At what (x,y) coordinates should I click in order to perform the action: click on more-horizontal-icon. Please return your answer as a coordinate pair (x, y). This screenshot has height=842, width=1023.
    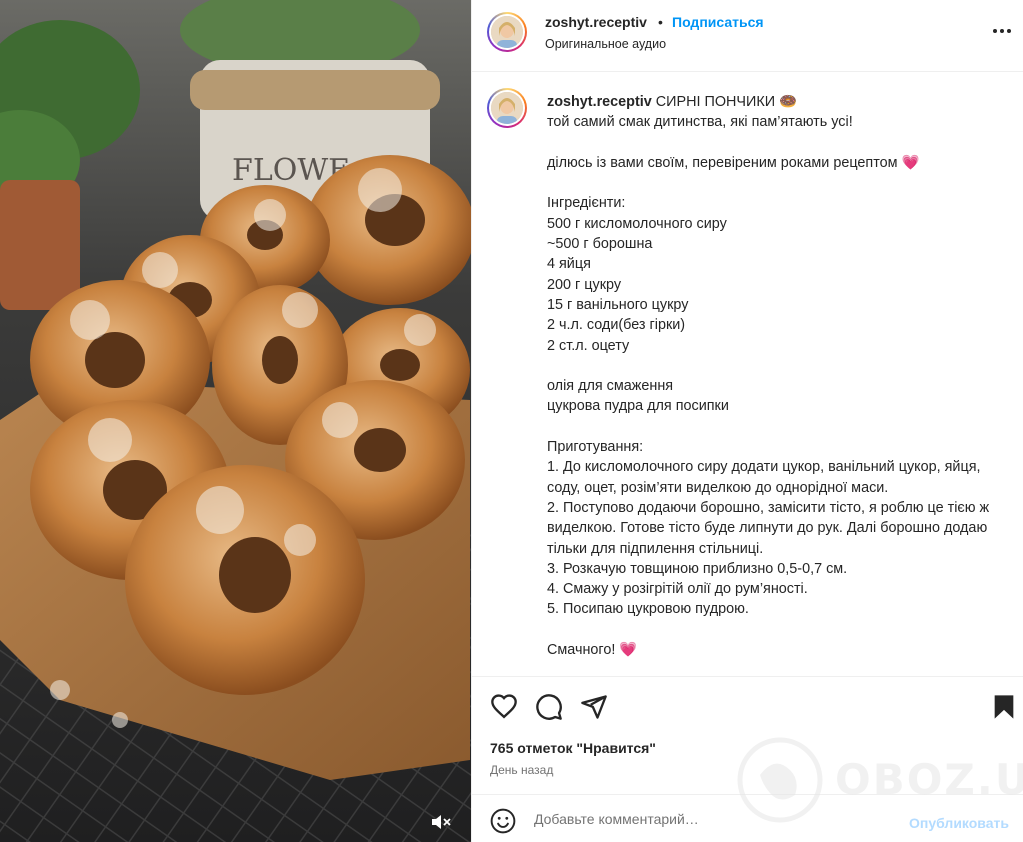
    Looking at the image, I should click on (1002, 31).